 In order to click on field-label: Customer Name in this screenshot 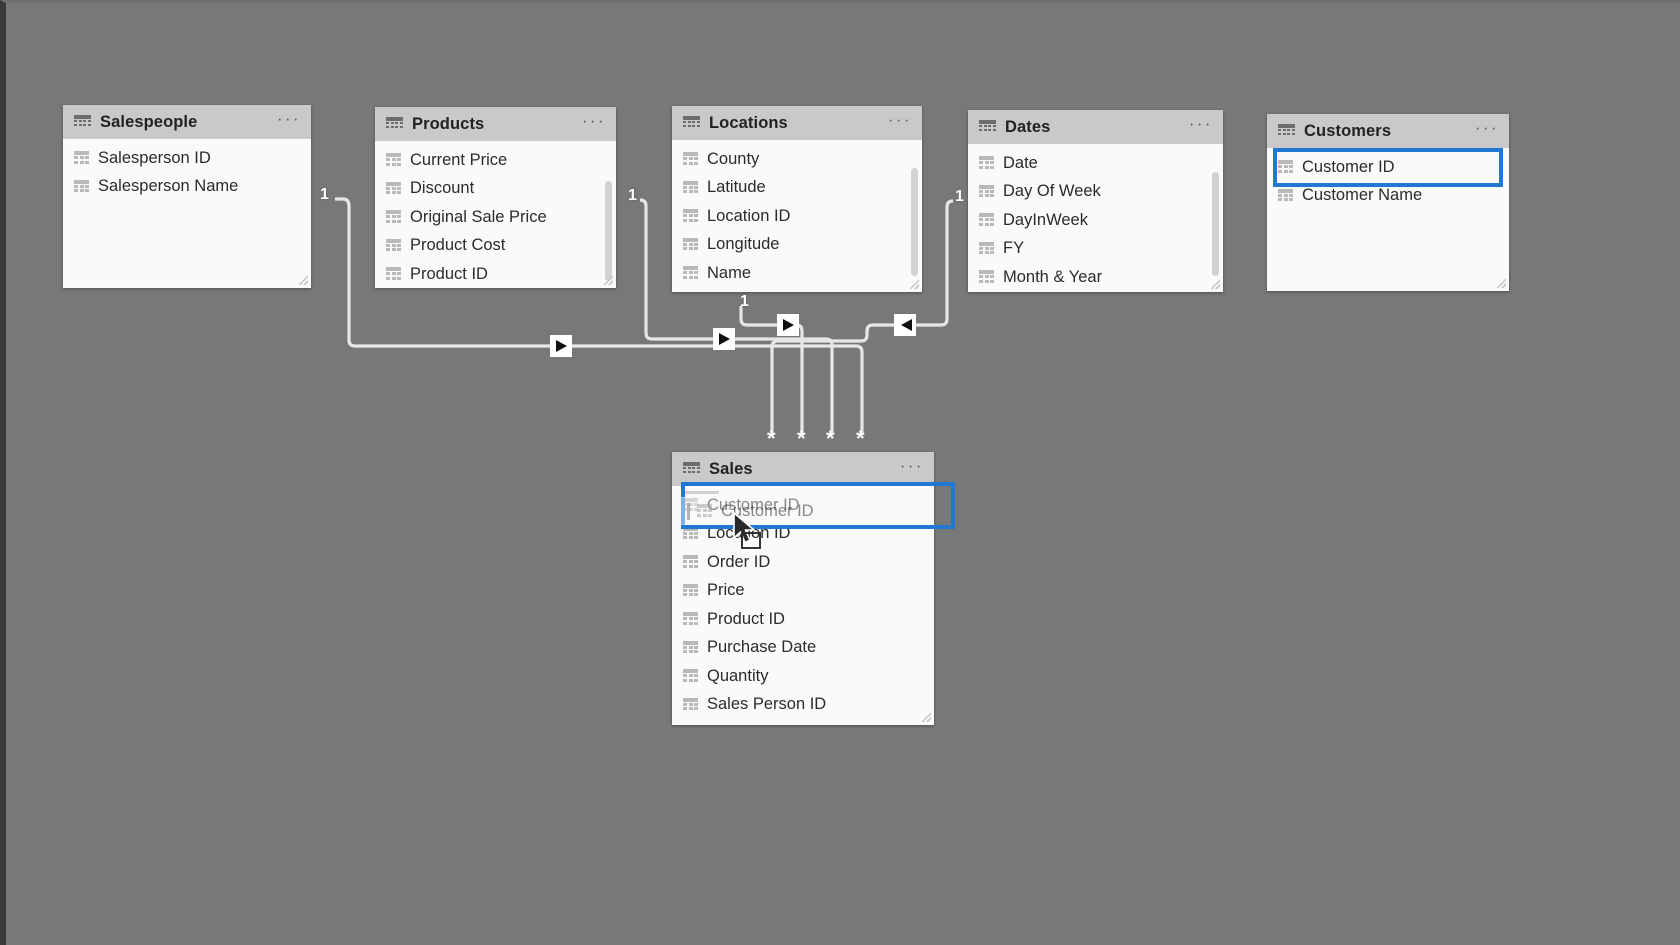, I will do `click(1362, 195)`.